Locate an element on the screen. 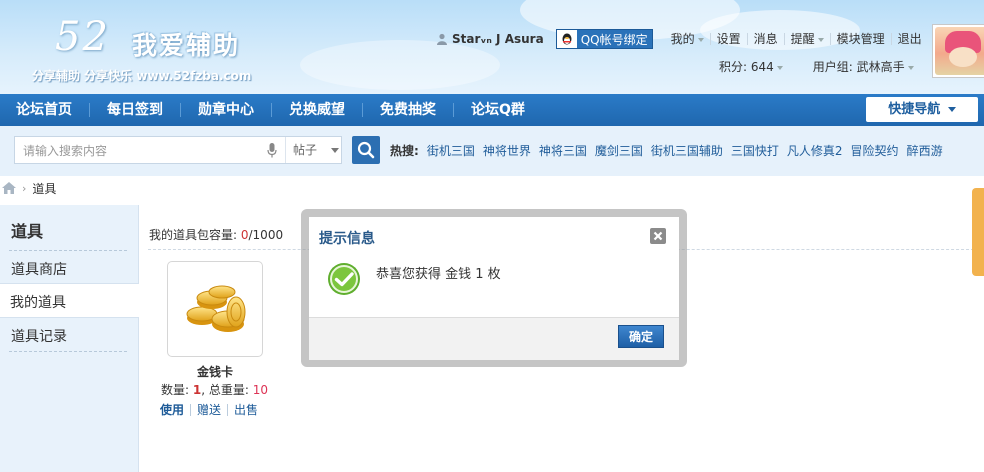 The image size is (984, 472). confirm-button: 确定 is located at coordinates (641, 336).